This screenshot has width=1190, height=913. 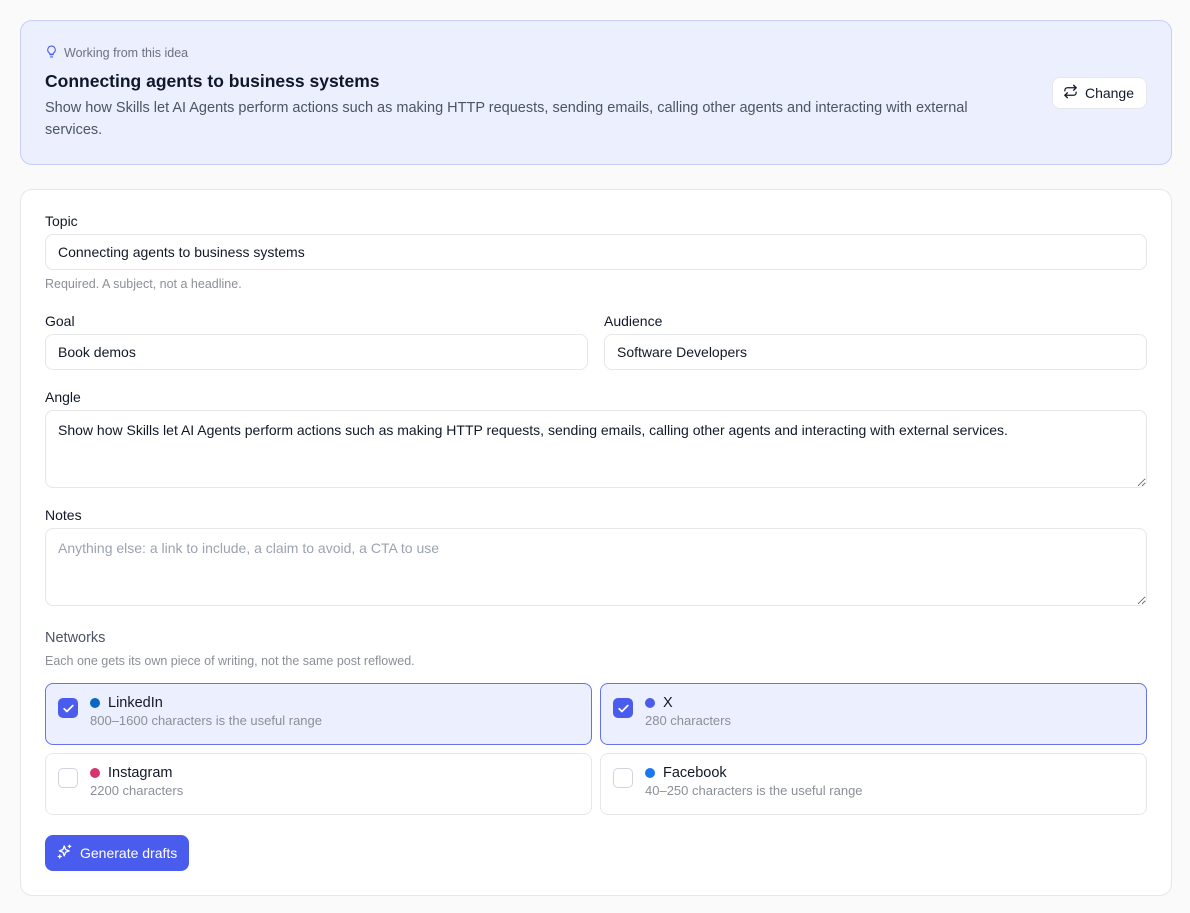 I want to click on facebook-color-dot, so click(x=650, y=773).